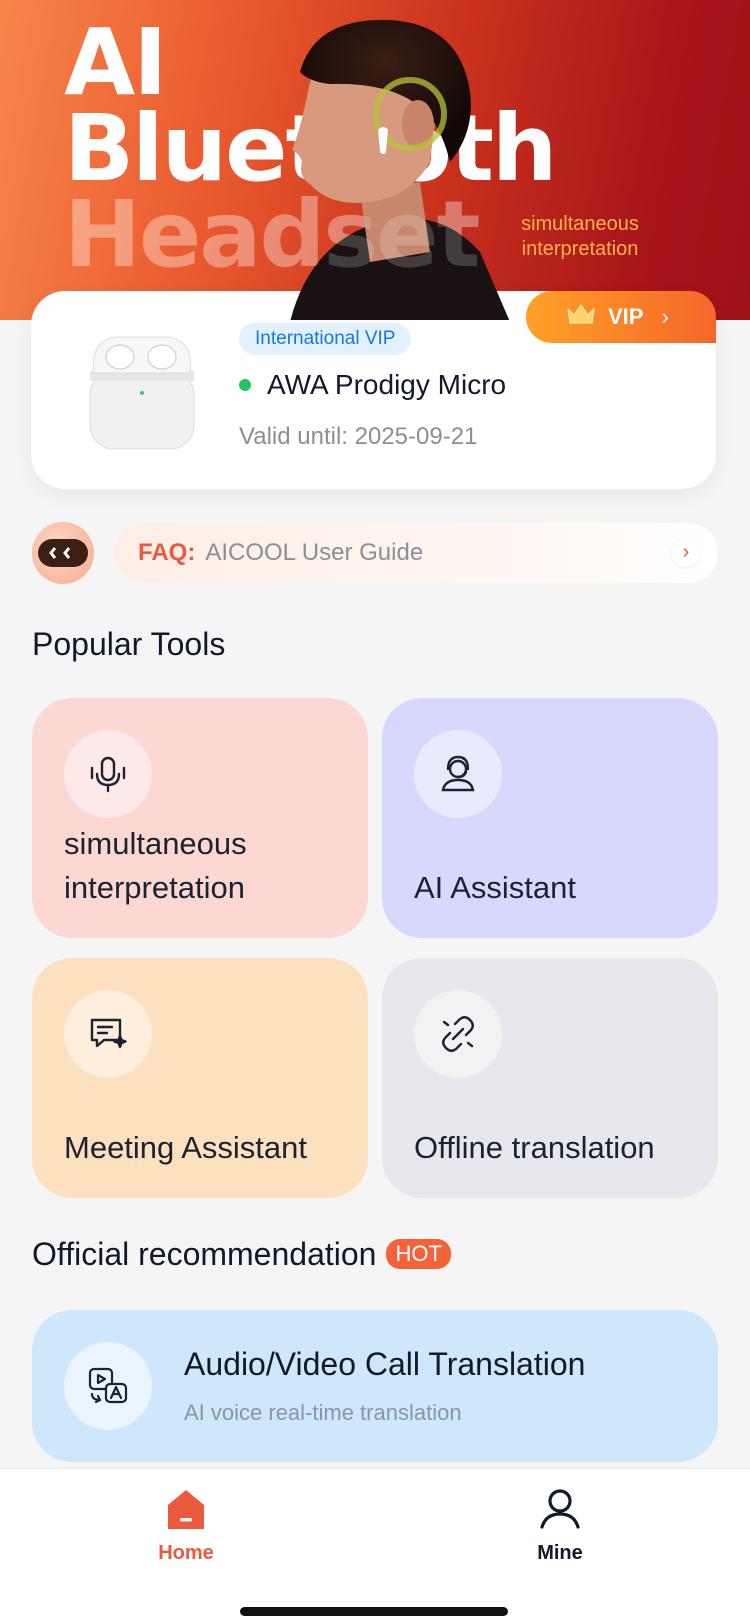 This screenshot has width=750, height=1624. Describe the element at coordinates (167, 552) in the screenshot. I see `faq-label: FAQ:` at that location.